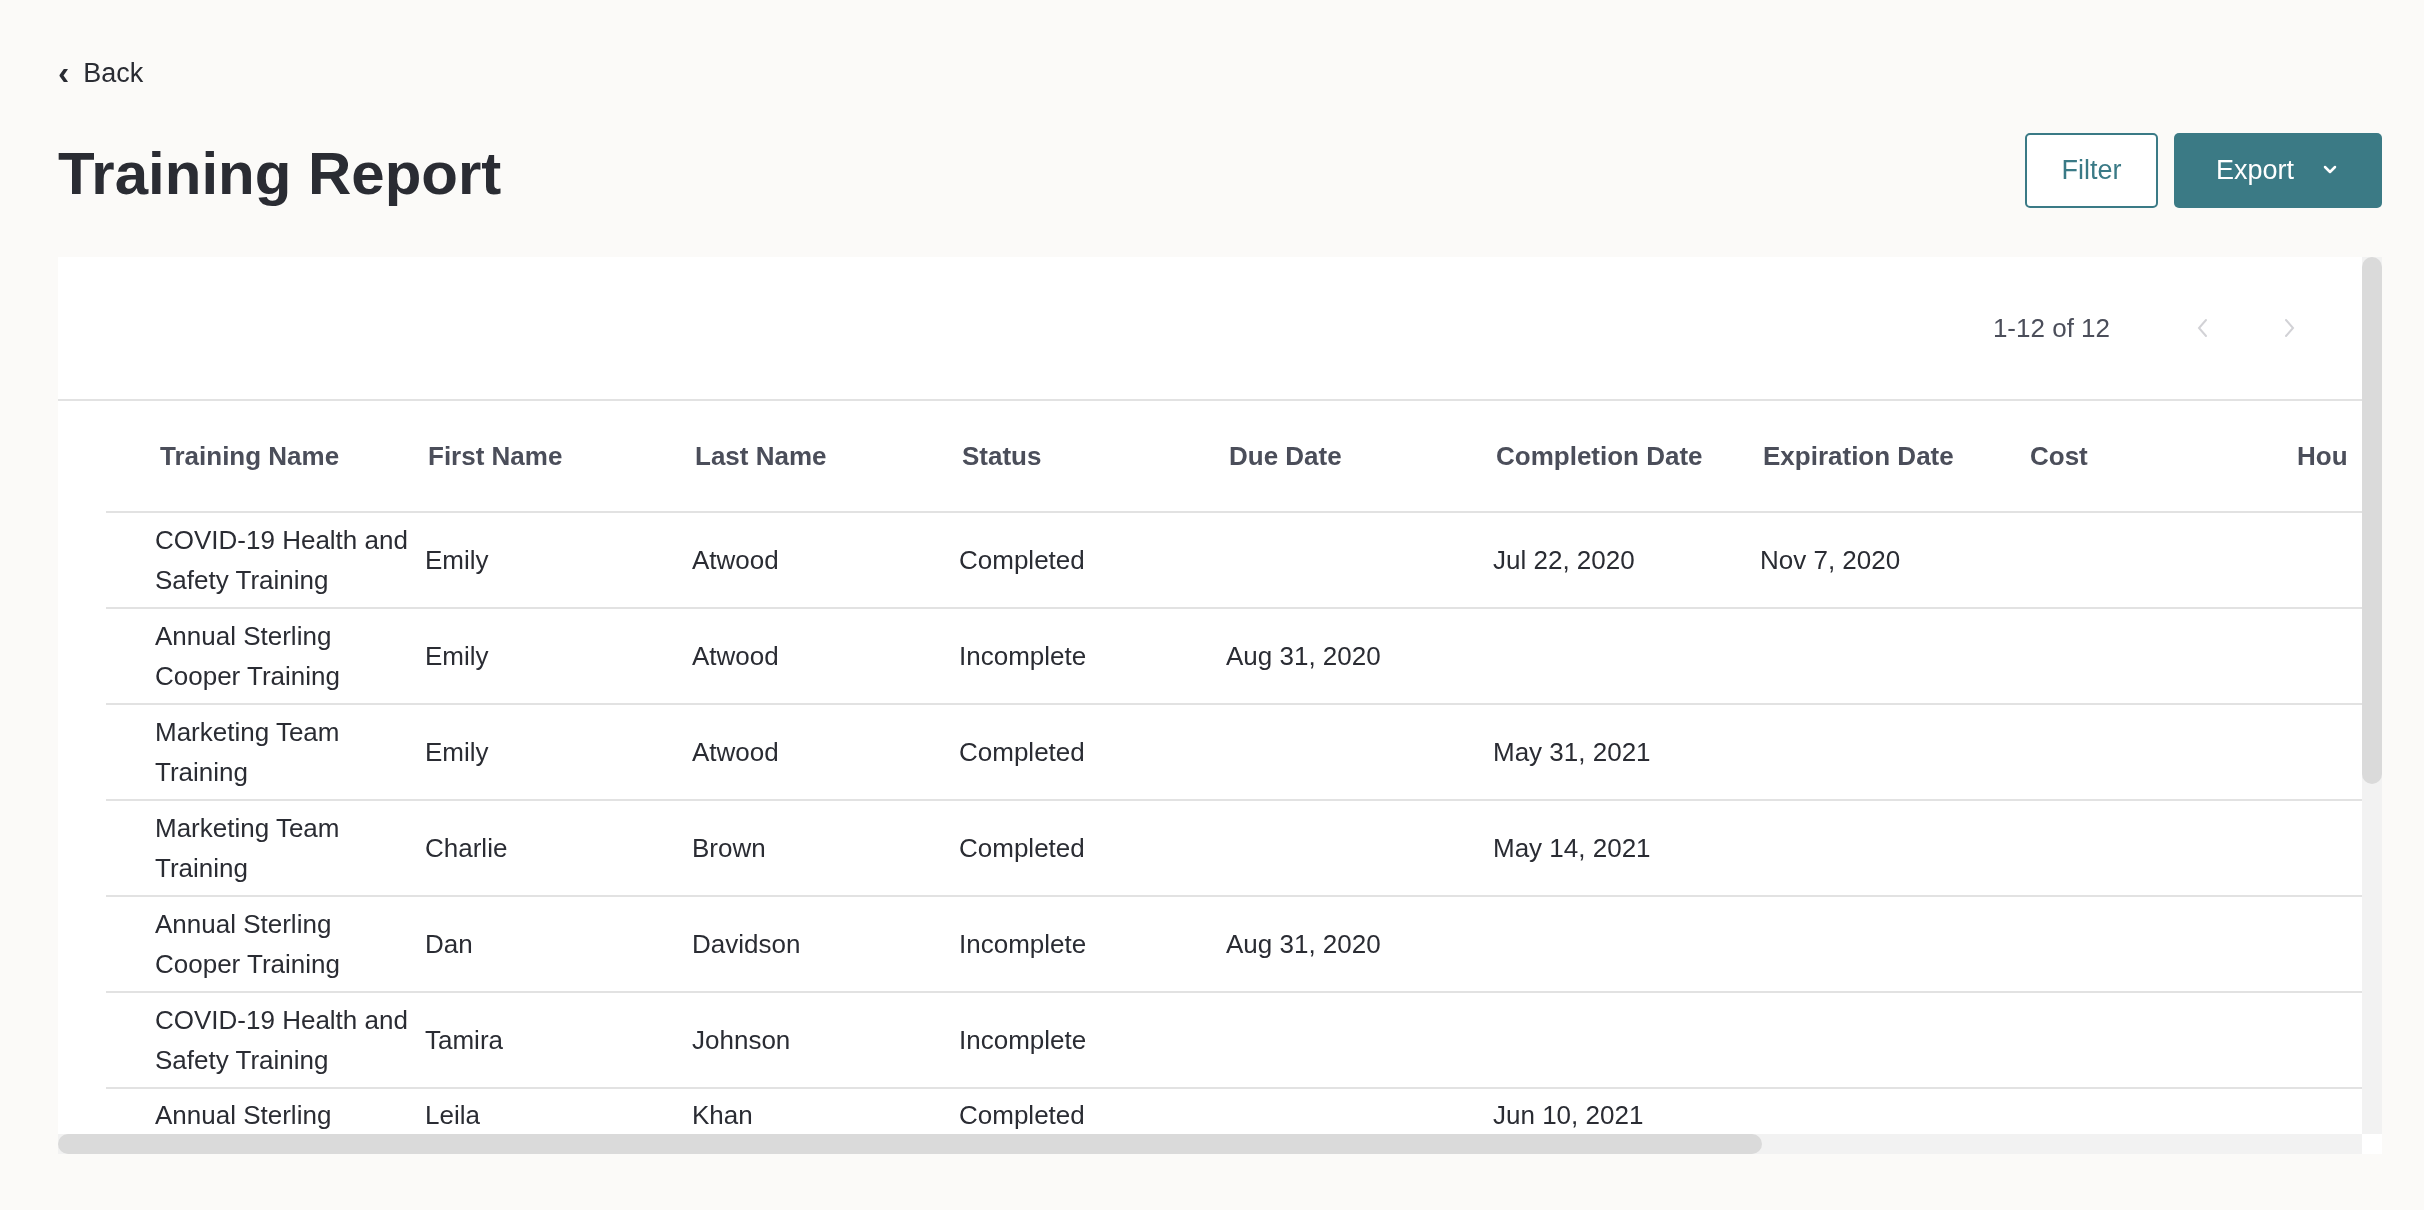  What do you see at coordinates (464, 1040) in the screenshot?
I see `table-cell: Tamira` at bounding box center [464, 1040].